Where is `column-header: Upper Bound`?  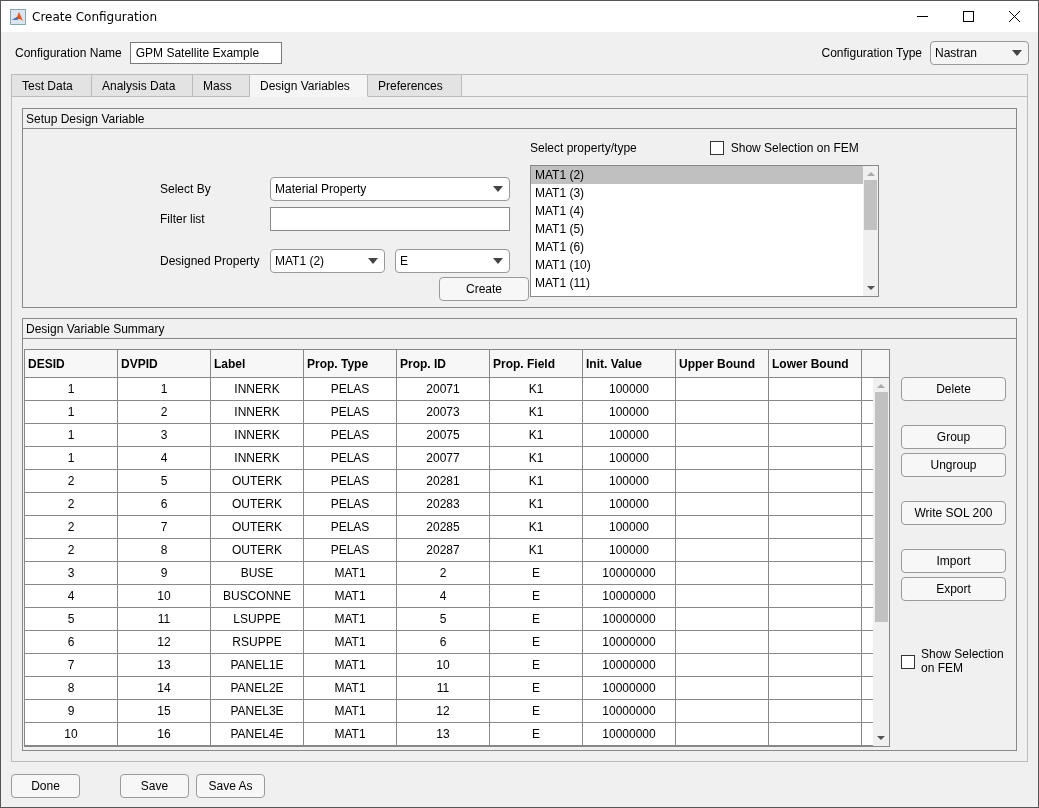 column-header: Upper Bound is located at coordinates (722, 363).